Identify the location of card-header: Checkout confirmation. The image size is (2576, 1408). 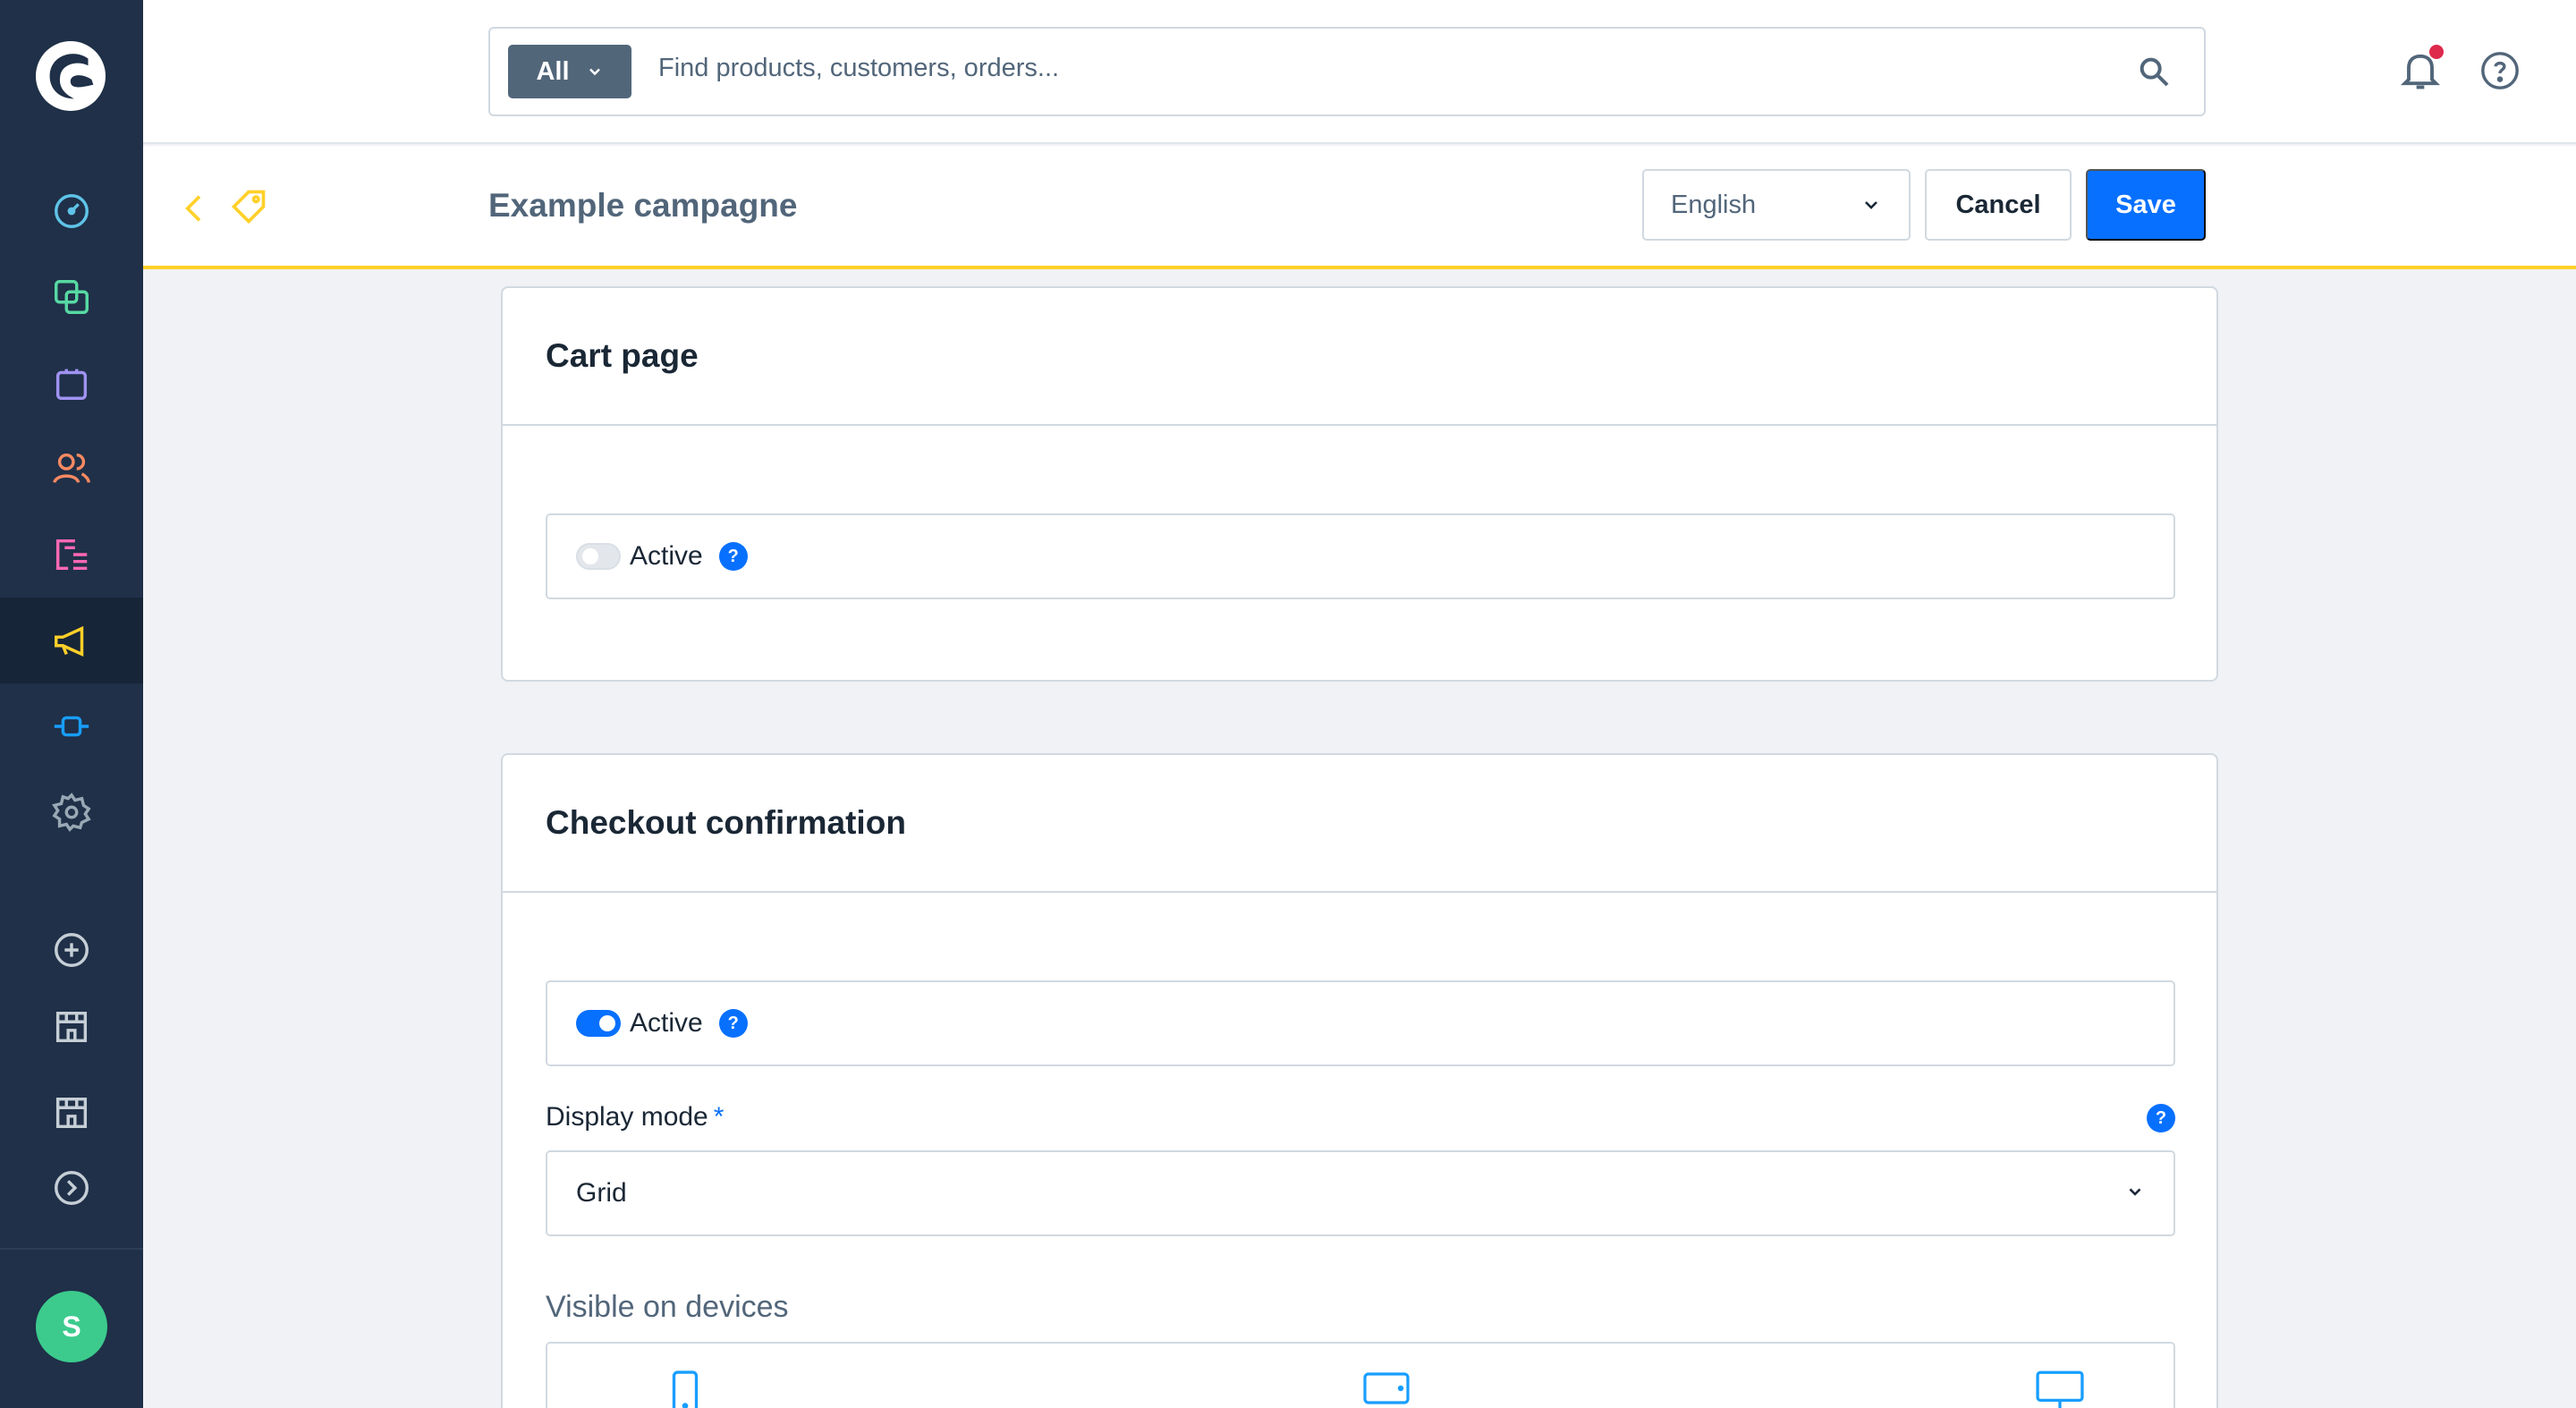
(1359, 824).